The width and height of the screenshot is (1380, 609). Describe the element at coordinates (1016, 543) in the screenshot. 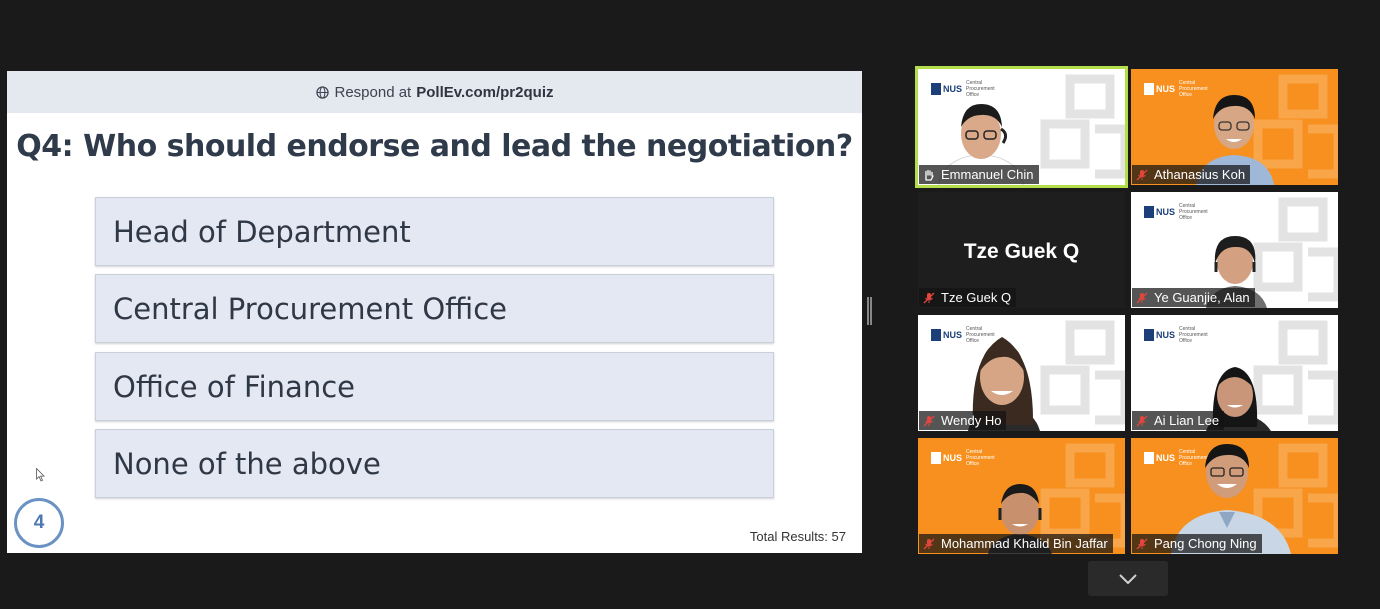

I see `participant-nameplate: Mohammad Khalid Bin Jaffar` at that location.